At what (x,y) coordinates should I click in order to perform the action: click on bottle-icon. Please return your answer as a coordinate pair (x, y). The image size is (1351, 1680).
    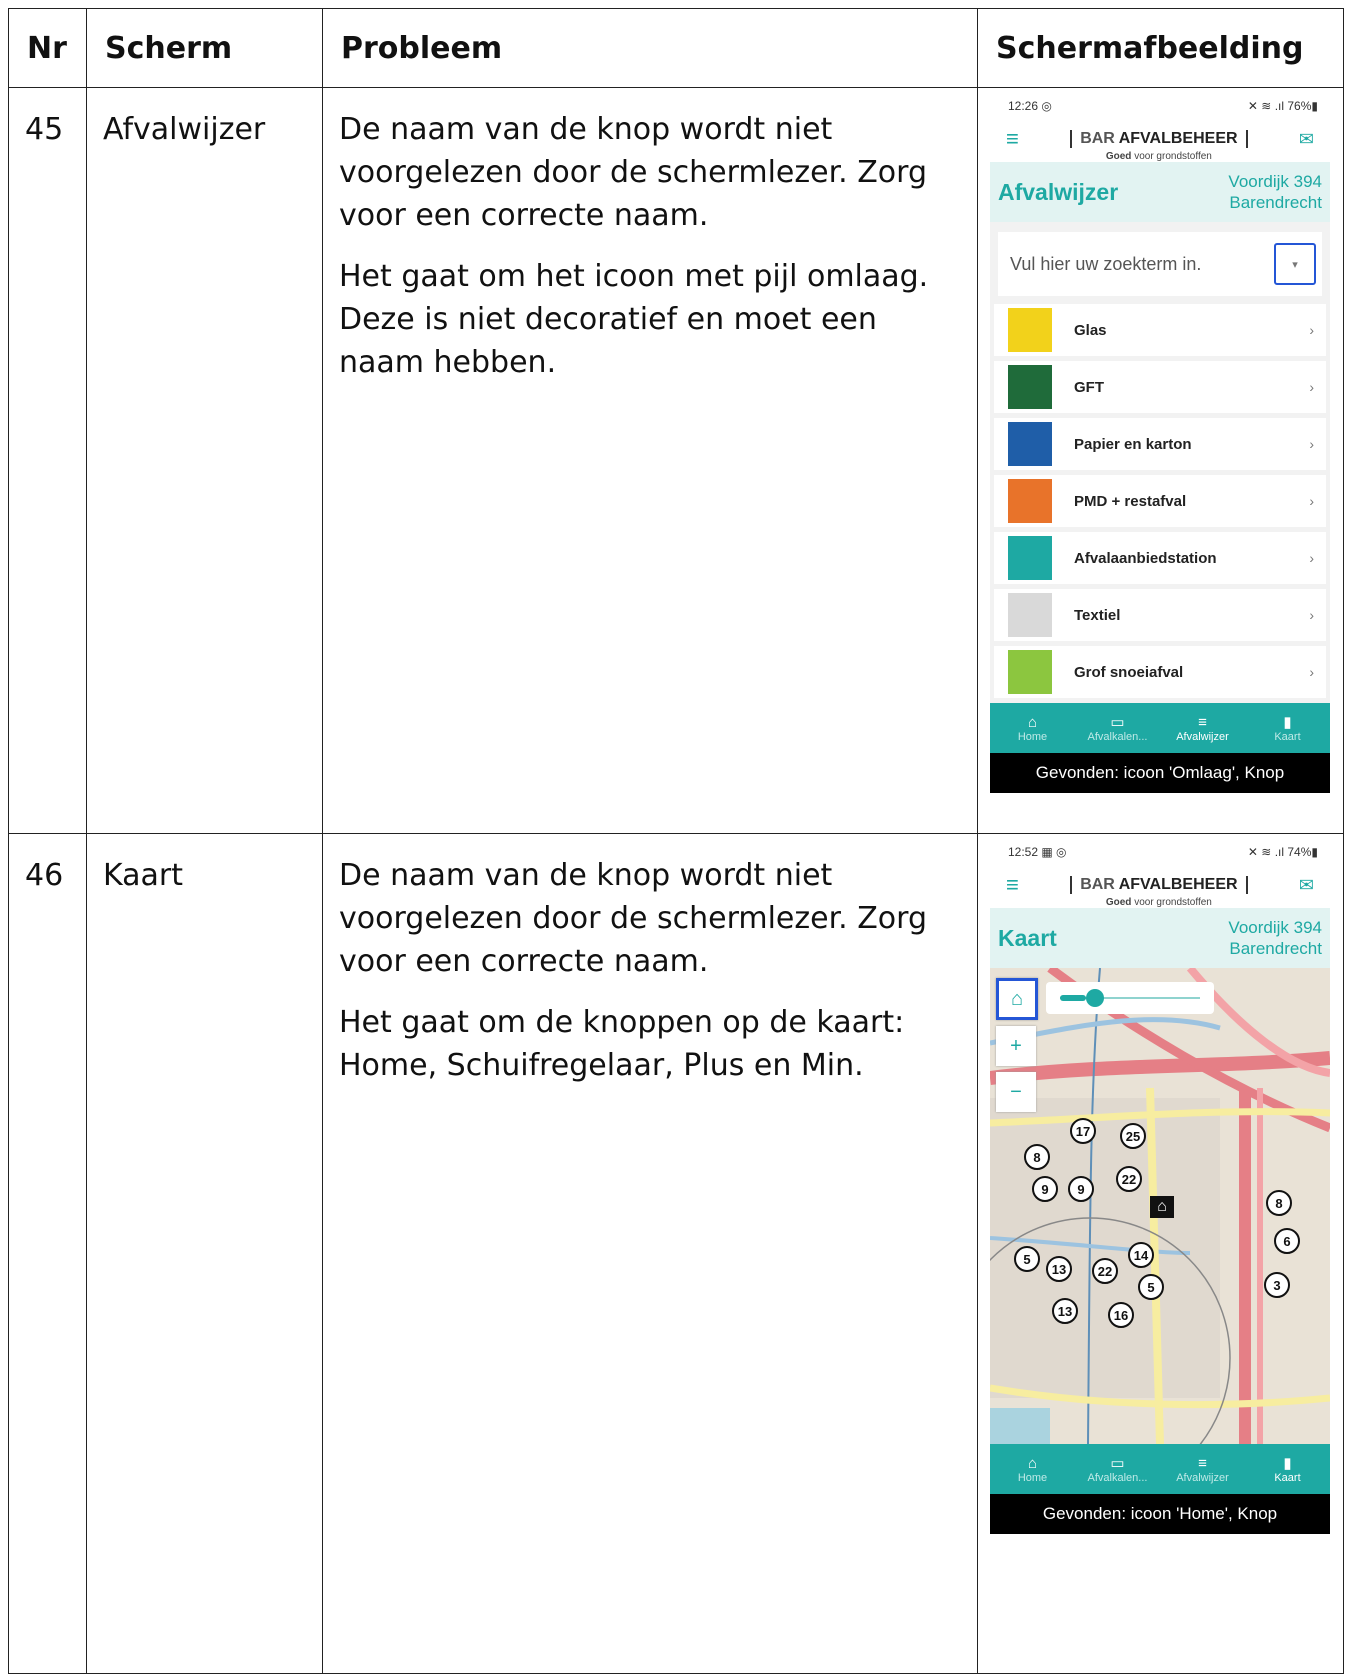
    Looking at the image, I should click on (1030, 330).